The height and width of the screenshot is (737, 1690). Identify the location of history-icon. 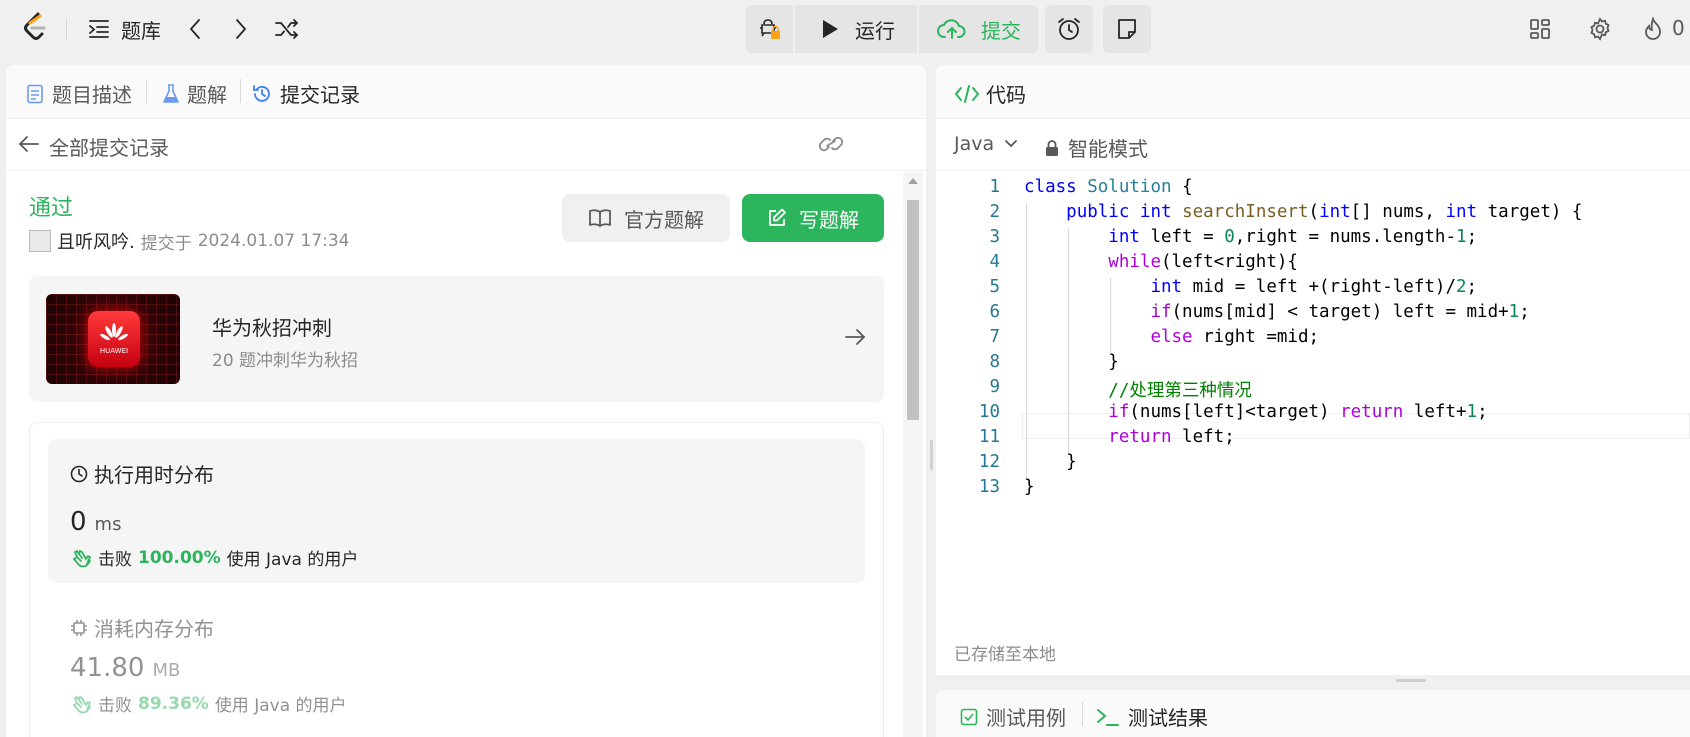
(261, 93).